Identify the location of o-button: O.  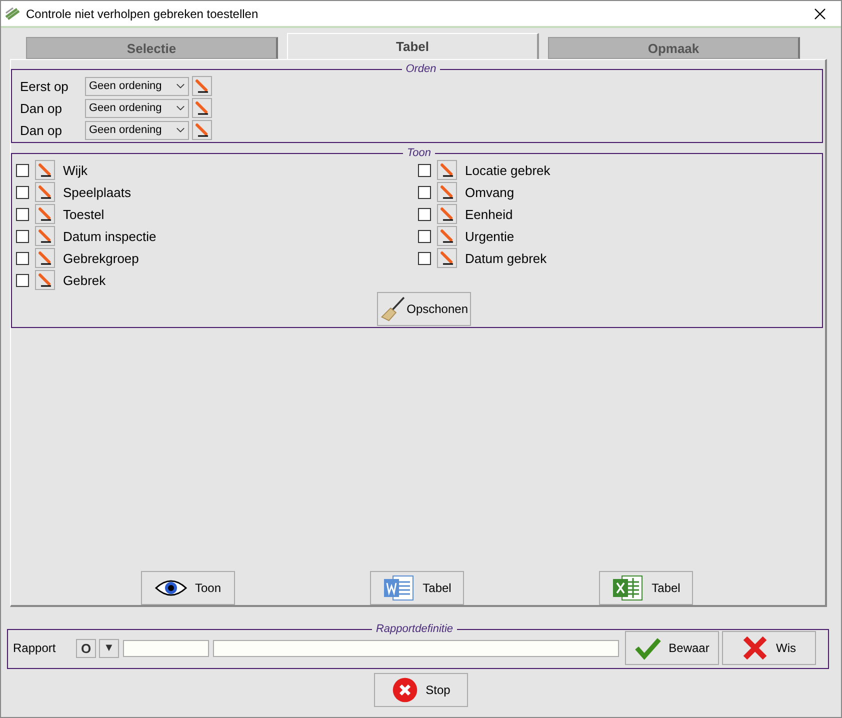
(86, 648).